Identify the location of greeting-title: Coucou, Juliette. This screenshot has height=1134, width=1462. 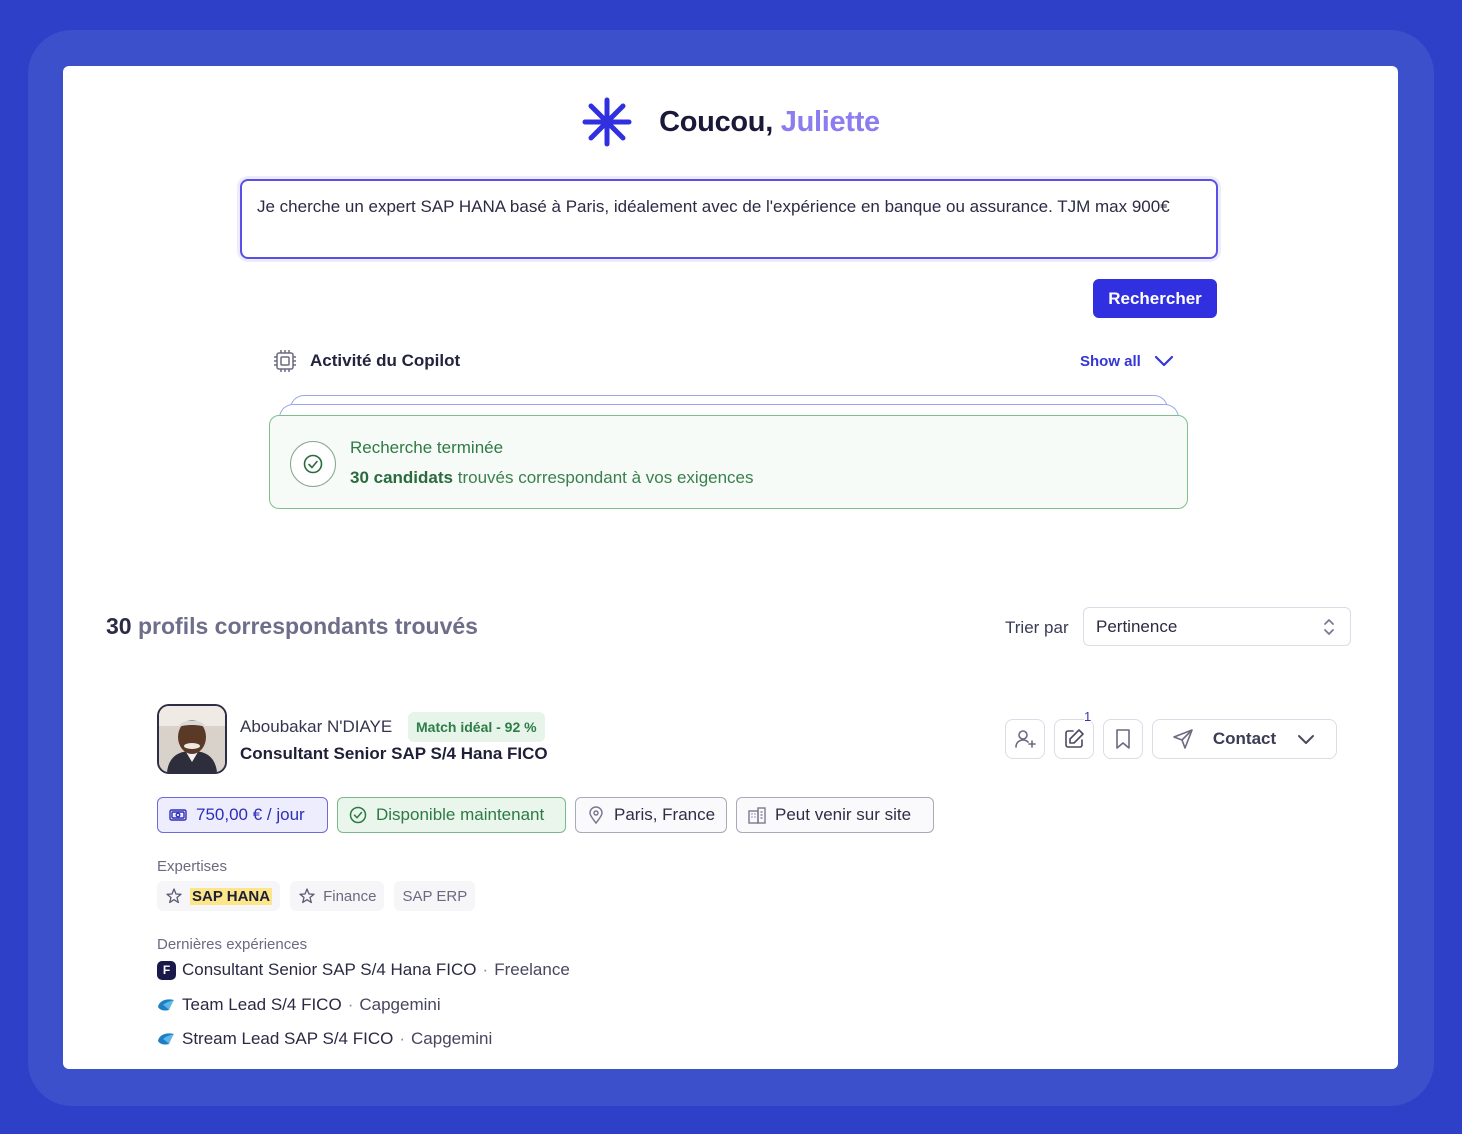
(769, 122).